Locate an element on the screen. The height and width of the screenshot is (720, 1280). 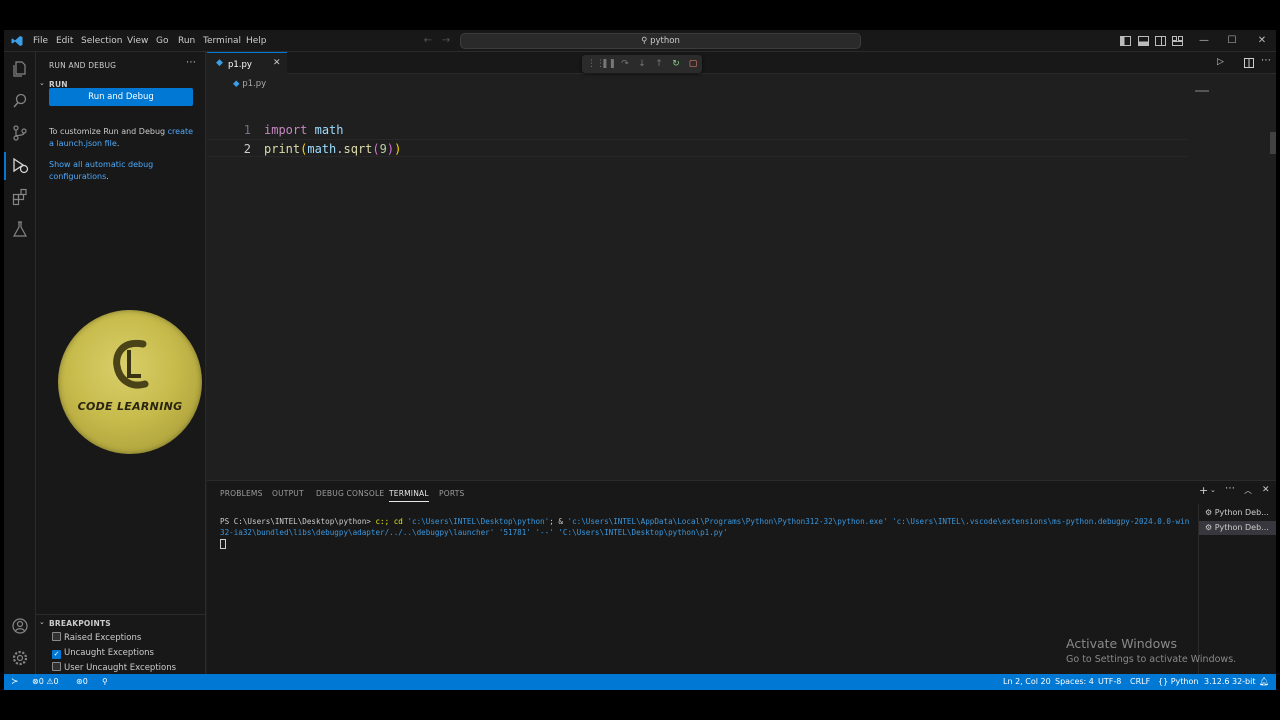
python-interpreter: 3.12.6 32-bit is located at coordinates (1230, 682).